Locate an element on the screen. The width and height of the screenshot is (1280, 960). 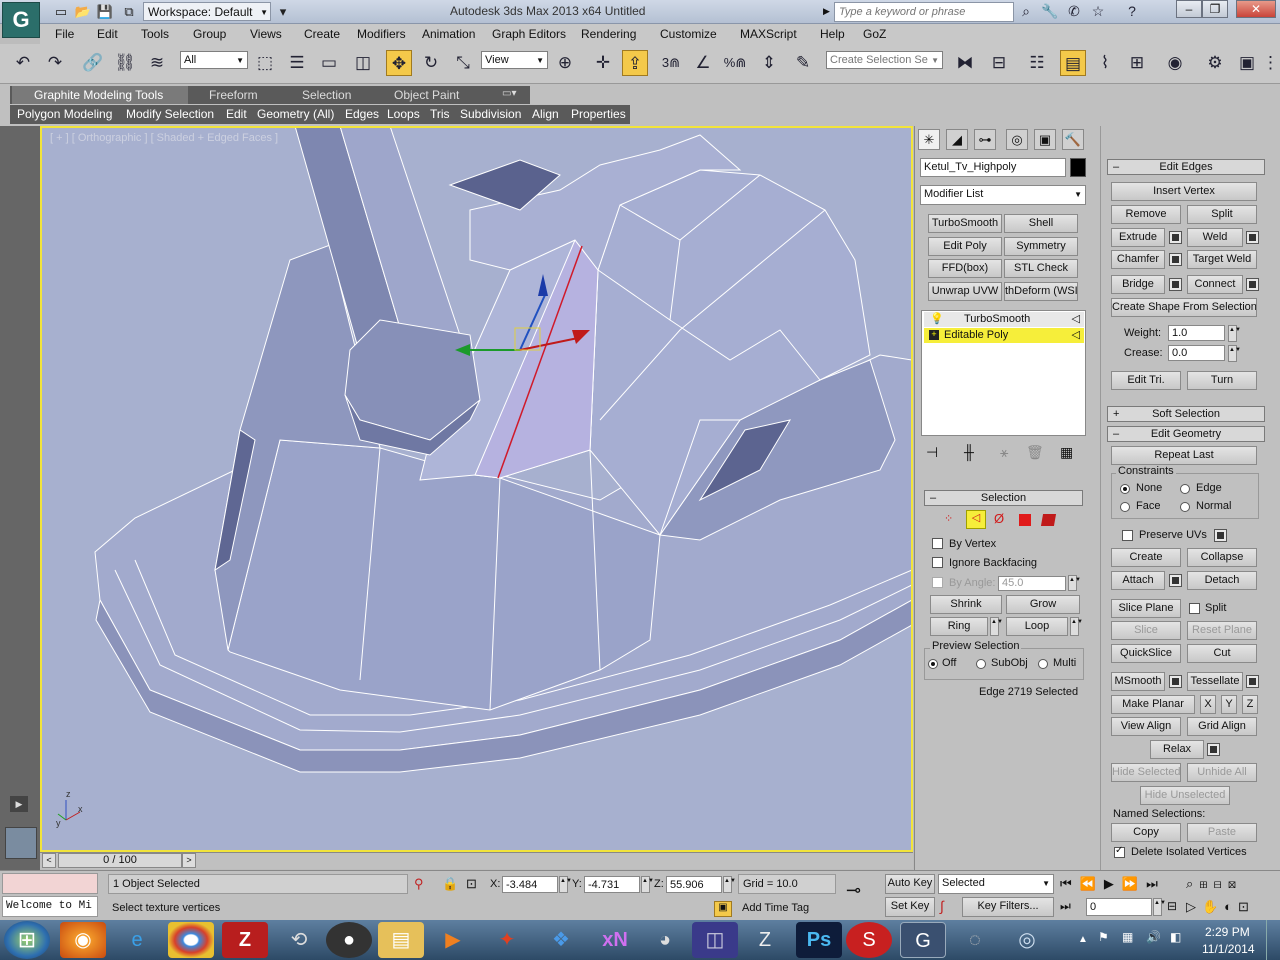
link-icon: 🔗 is located at coordinates (93, 63).